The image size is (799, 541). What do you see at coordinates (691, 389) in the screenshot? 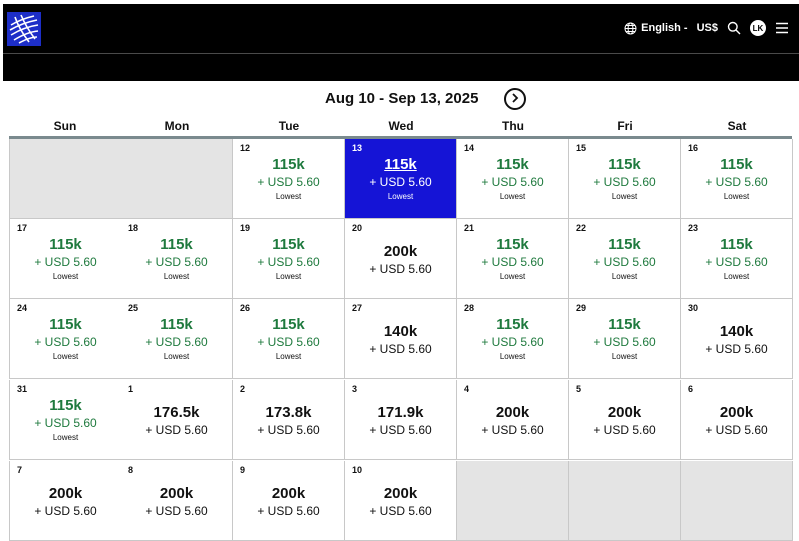
I see `day-number: 6` at bounding box center [691, 389].